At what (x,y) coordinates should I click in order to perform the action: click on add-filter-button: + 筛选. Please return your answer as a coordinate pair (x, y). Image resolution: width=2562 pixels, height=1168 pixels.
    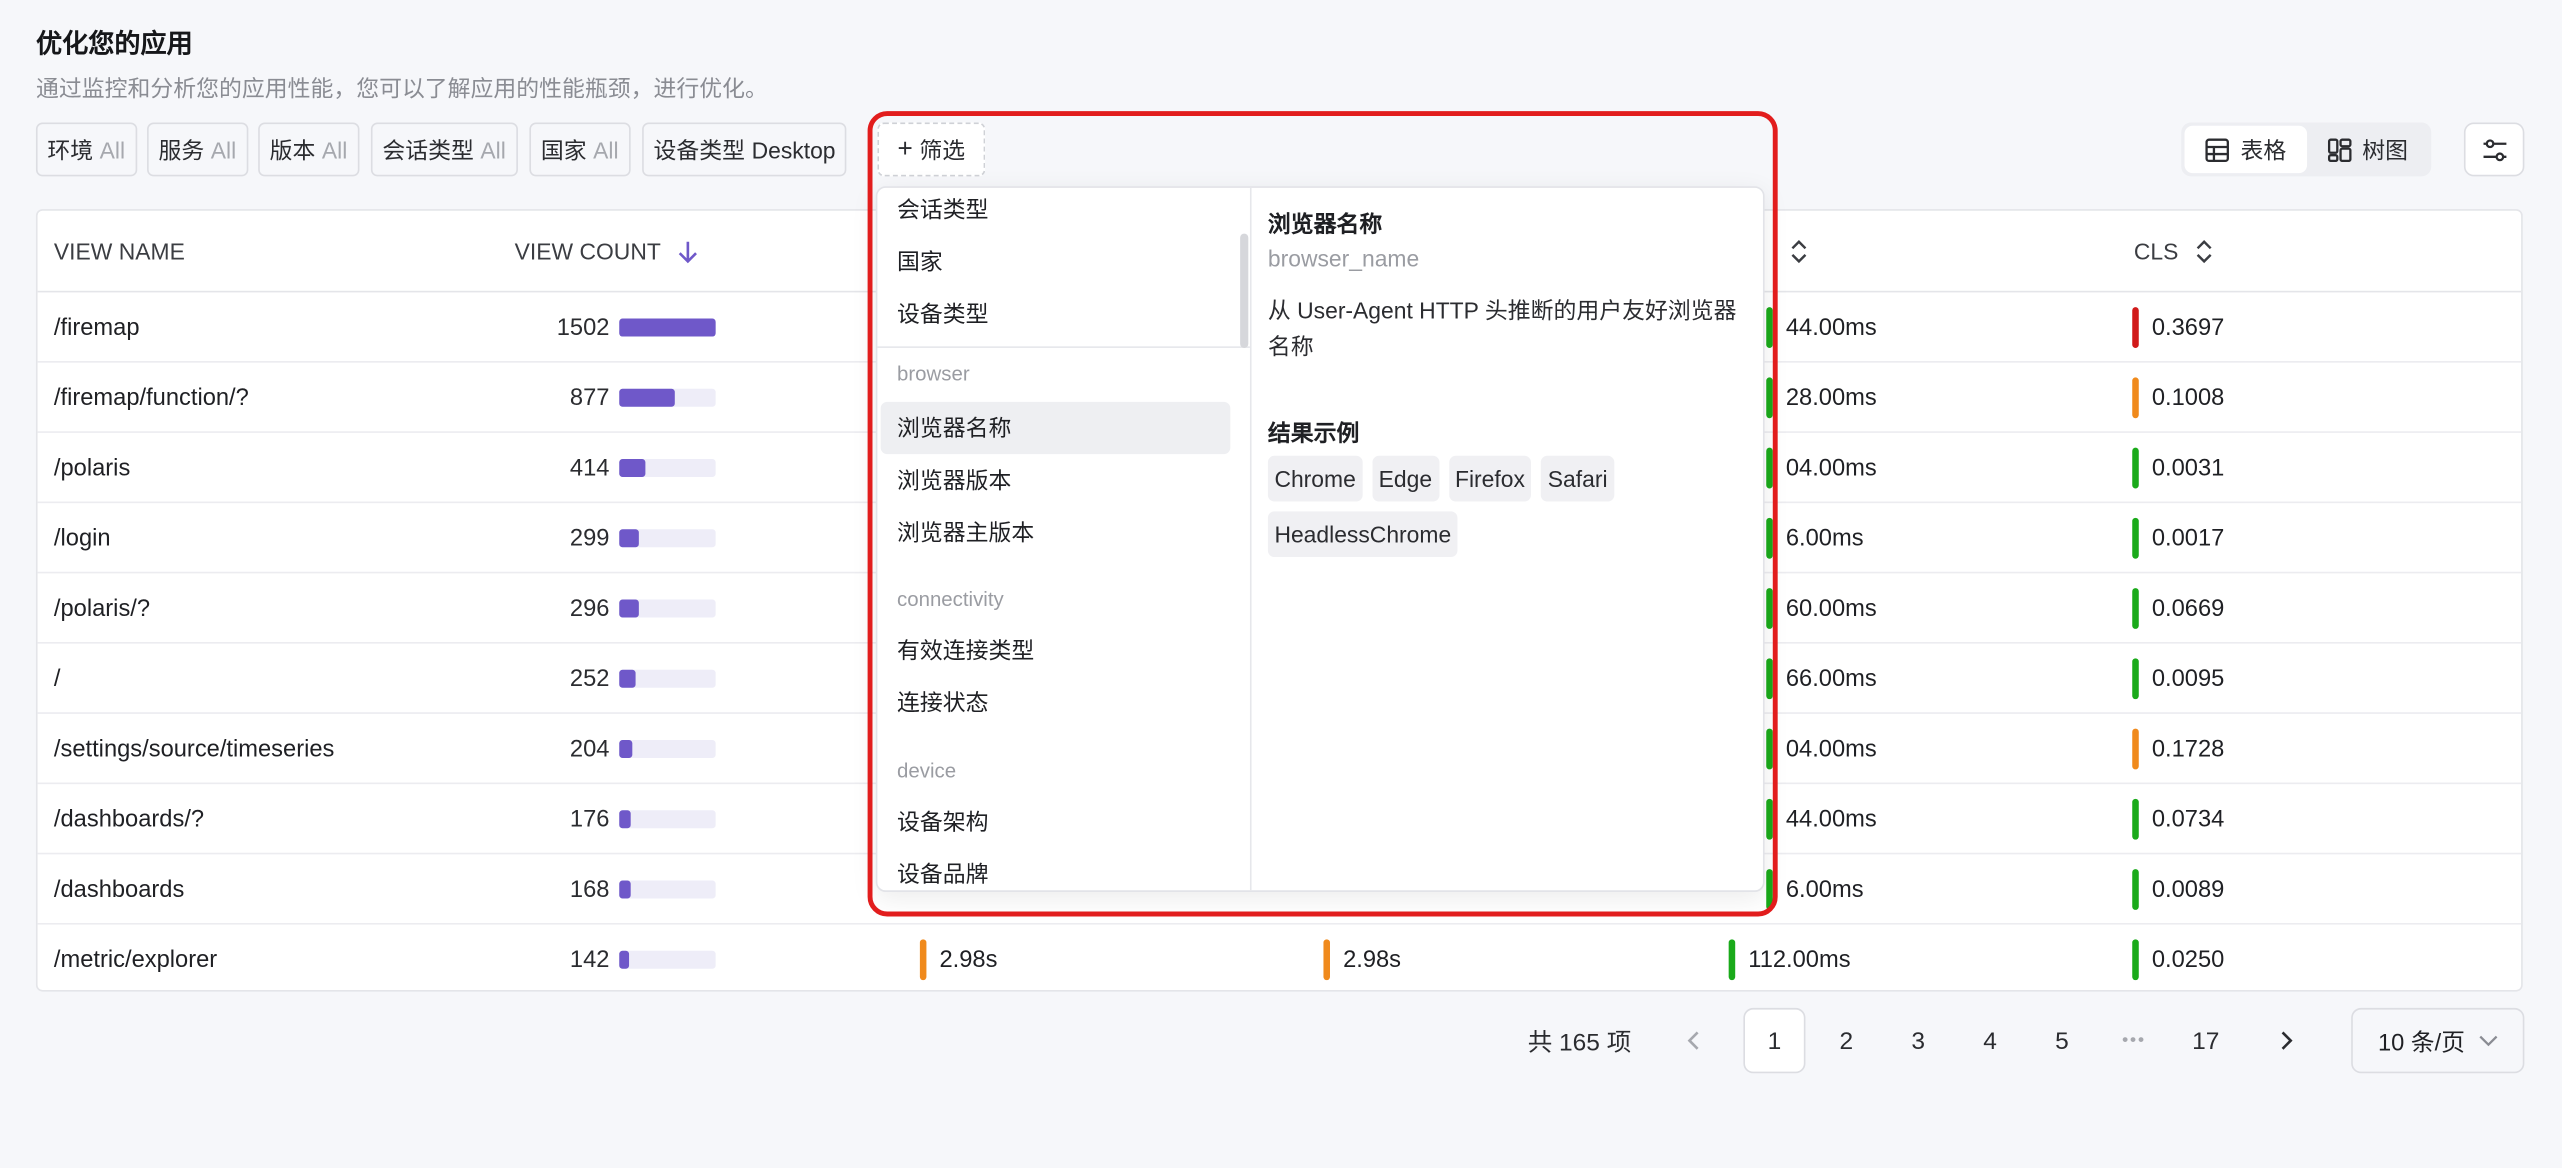
    Looking at the image, I should click on (931, 149).